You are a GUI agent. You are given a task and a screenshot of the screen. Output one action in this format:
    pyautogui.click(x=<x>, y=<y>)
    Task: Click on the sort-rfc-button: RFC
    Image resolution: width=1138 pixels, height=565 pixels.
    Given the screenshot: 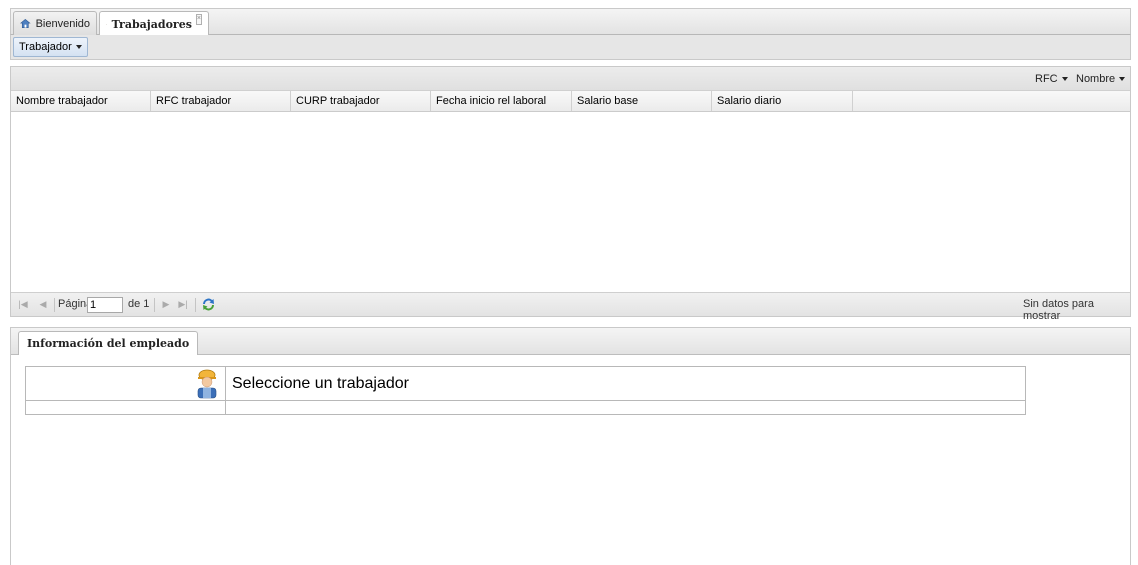 What is the action you would take?
    pyautogui.click(x=1051, y=79)
    